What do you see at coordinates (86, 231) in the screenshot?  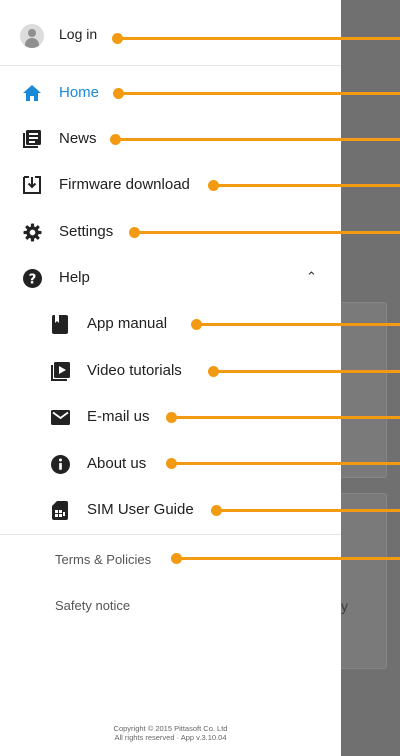 I see `menu-item-label: Settings` at bounding box center [86, 231].